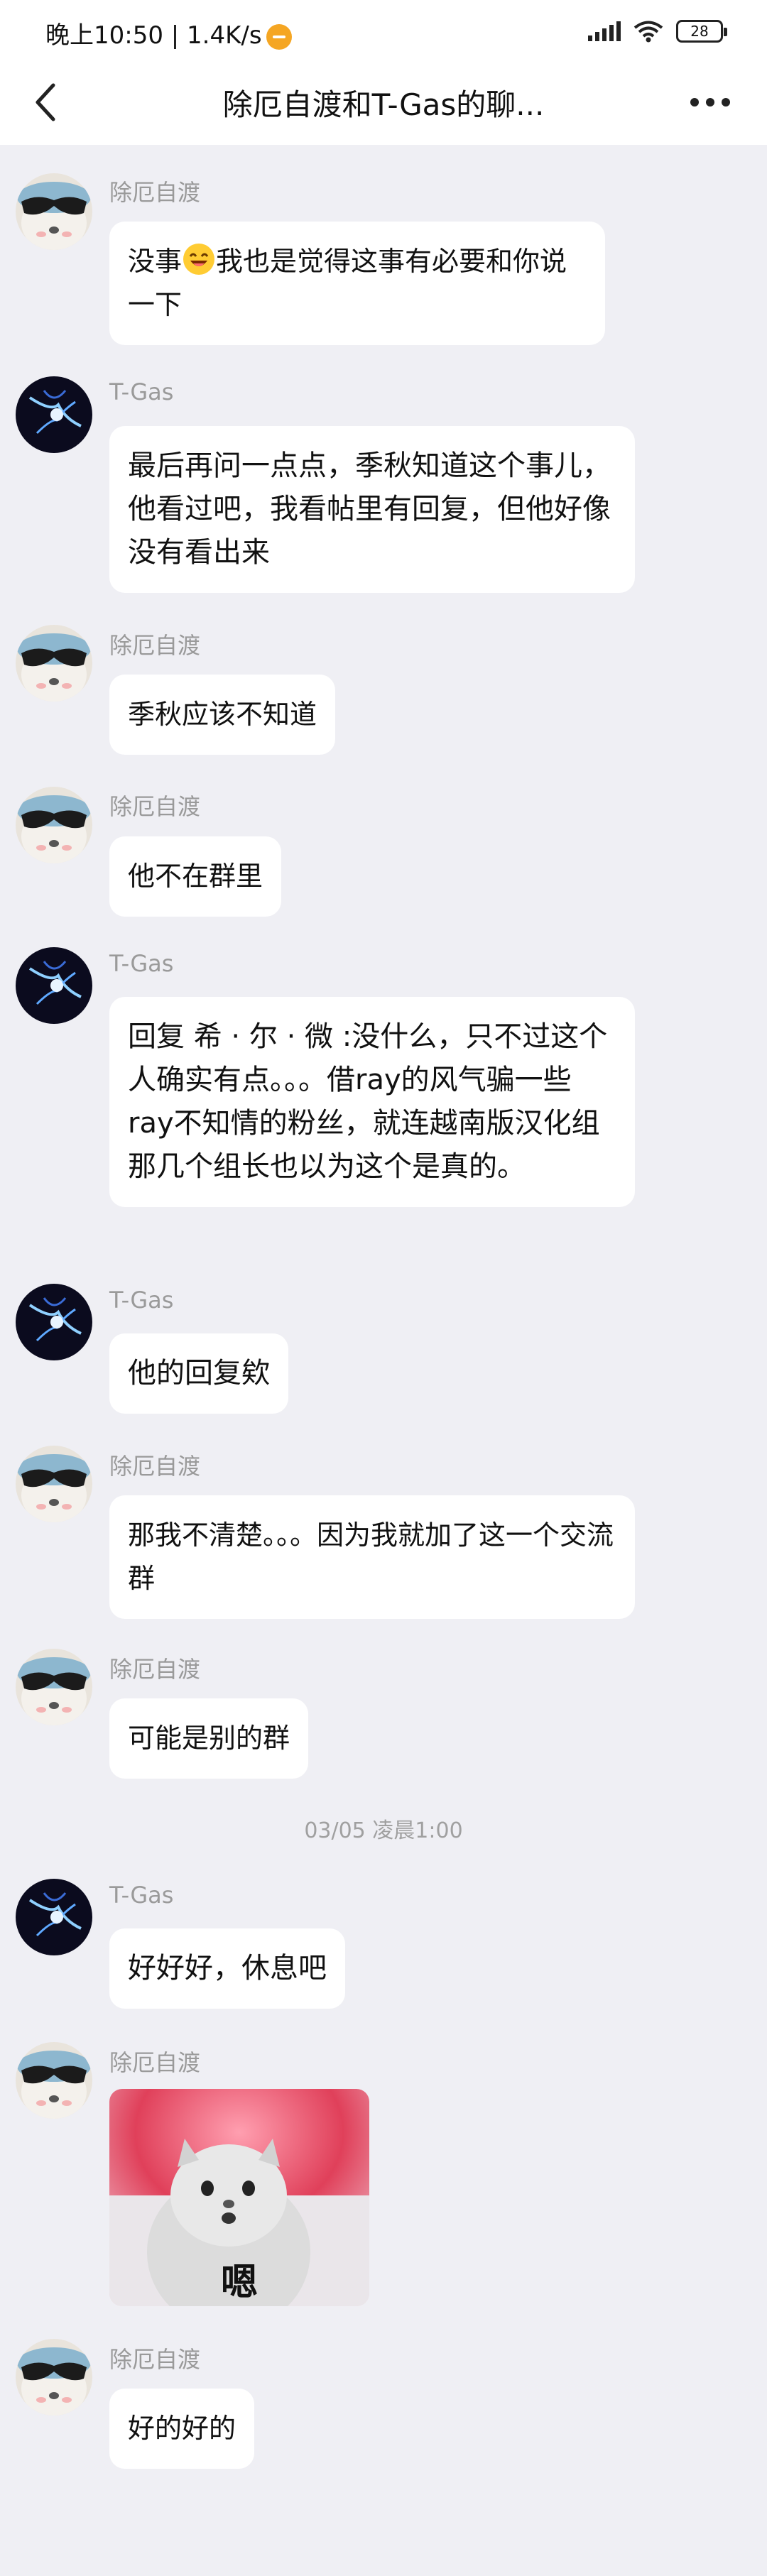 This screenshot has width=767, height=2576. Describe the element at coordinates (383, 30) in the screenshot. I see `status-bar: 晚上10:50 | 1.4K/s 28` at that location.